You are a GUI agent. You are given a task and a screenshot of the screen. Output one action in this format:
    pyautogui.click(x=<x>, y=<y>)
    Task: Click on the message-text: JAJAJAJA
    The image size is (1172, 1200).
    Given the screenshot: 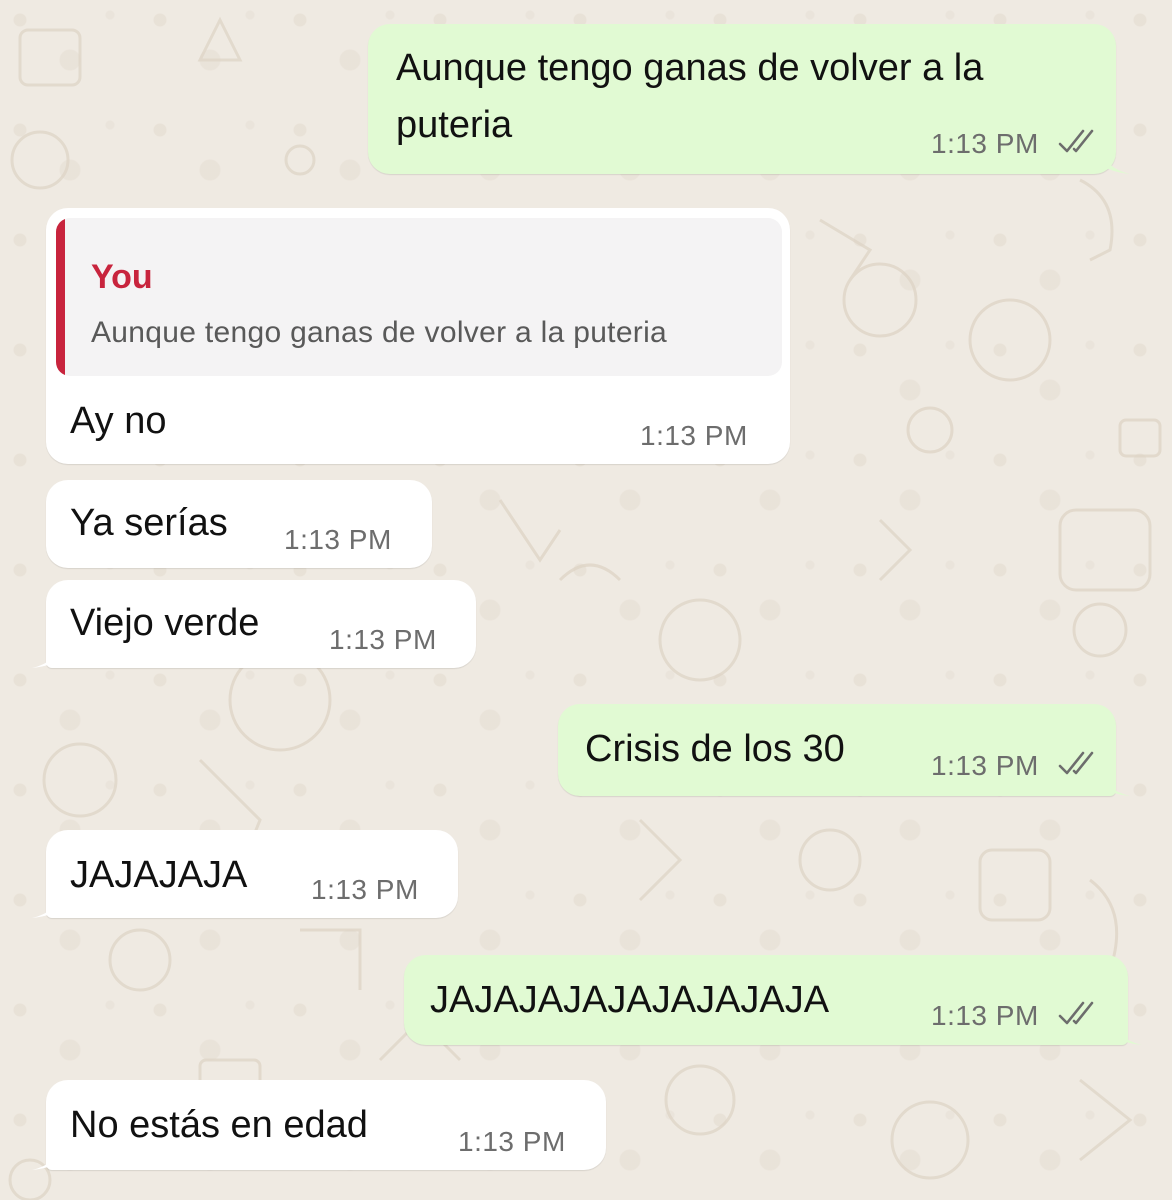 What is the action you would take?
    pyautogui.click(x=159, y=875)
    